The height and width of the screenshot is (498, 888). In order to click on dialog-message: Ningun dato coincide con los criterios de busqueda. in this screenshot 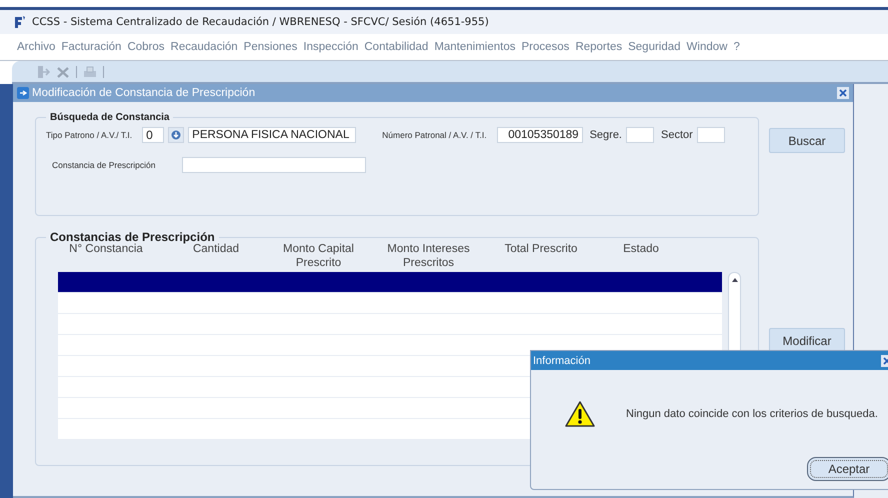, I will do `click(752, 414)`.